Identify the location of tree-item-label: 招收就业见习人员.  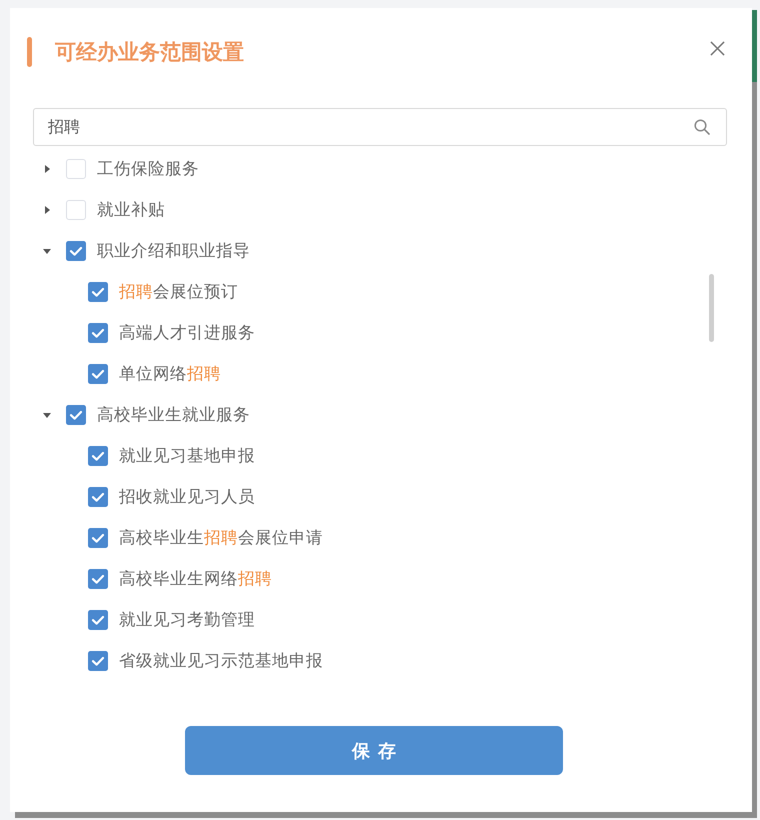
(187, 497).